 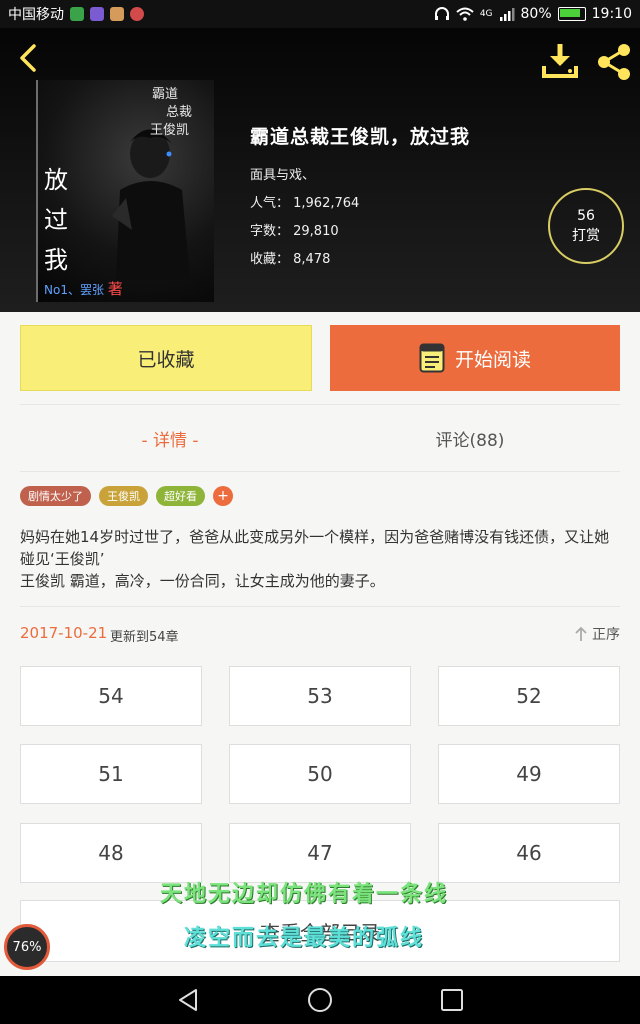 I want to click on chapter-button: 51, so click(x=111, y=774).